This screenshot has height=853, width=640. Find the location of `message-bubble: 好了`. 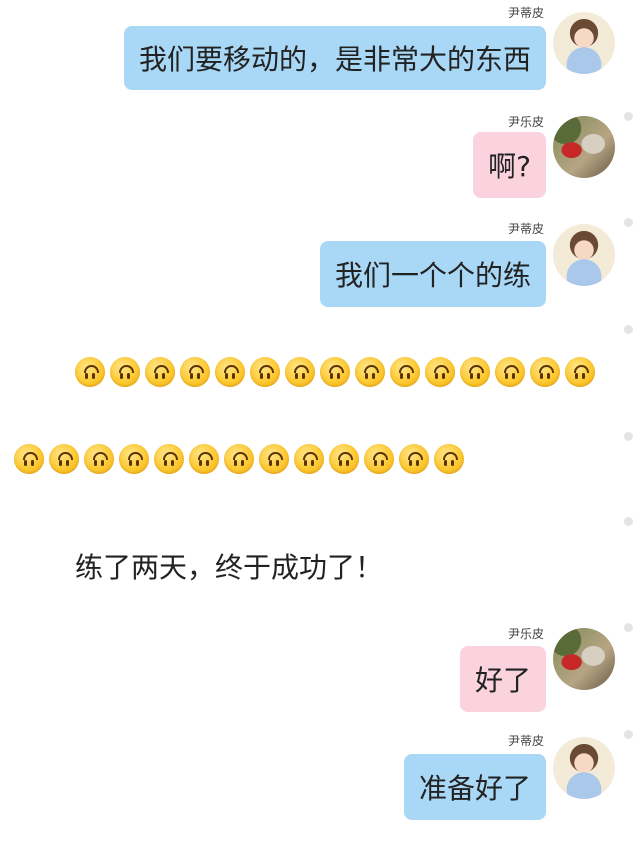

message-bubble: 好了 is located at coordinates (502, 679).